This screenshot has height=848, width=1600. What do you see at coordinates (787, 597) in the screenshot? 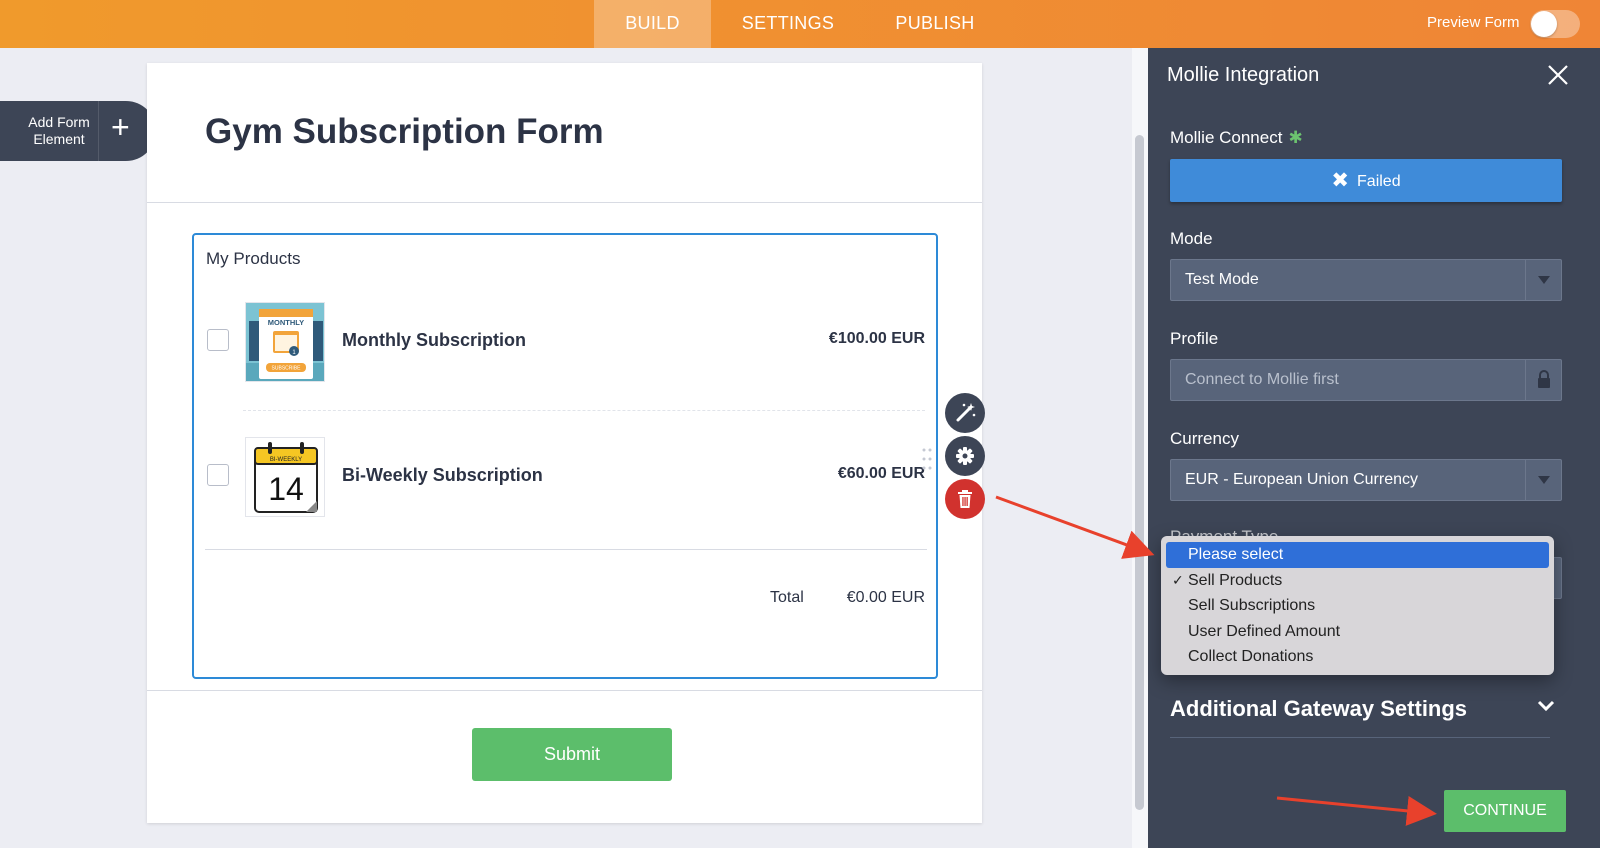
I see `total-label: Total` at bounding box center [787, 597].